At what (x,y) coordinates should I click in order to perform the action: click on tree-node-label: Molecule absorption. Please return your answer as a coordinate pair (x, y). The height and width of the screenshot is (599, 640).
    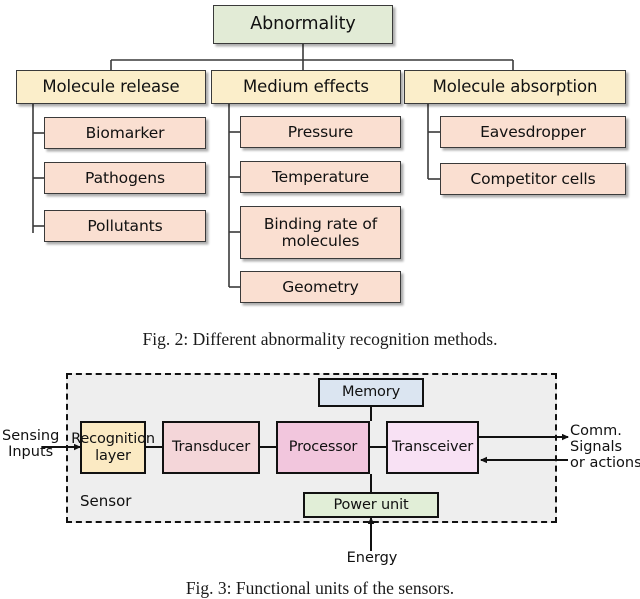
    Looking at the image, I should click on (515, 87).